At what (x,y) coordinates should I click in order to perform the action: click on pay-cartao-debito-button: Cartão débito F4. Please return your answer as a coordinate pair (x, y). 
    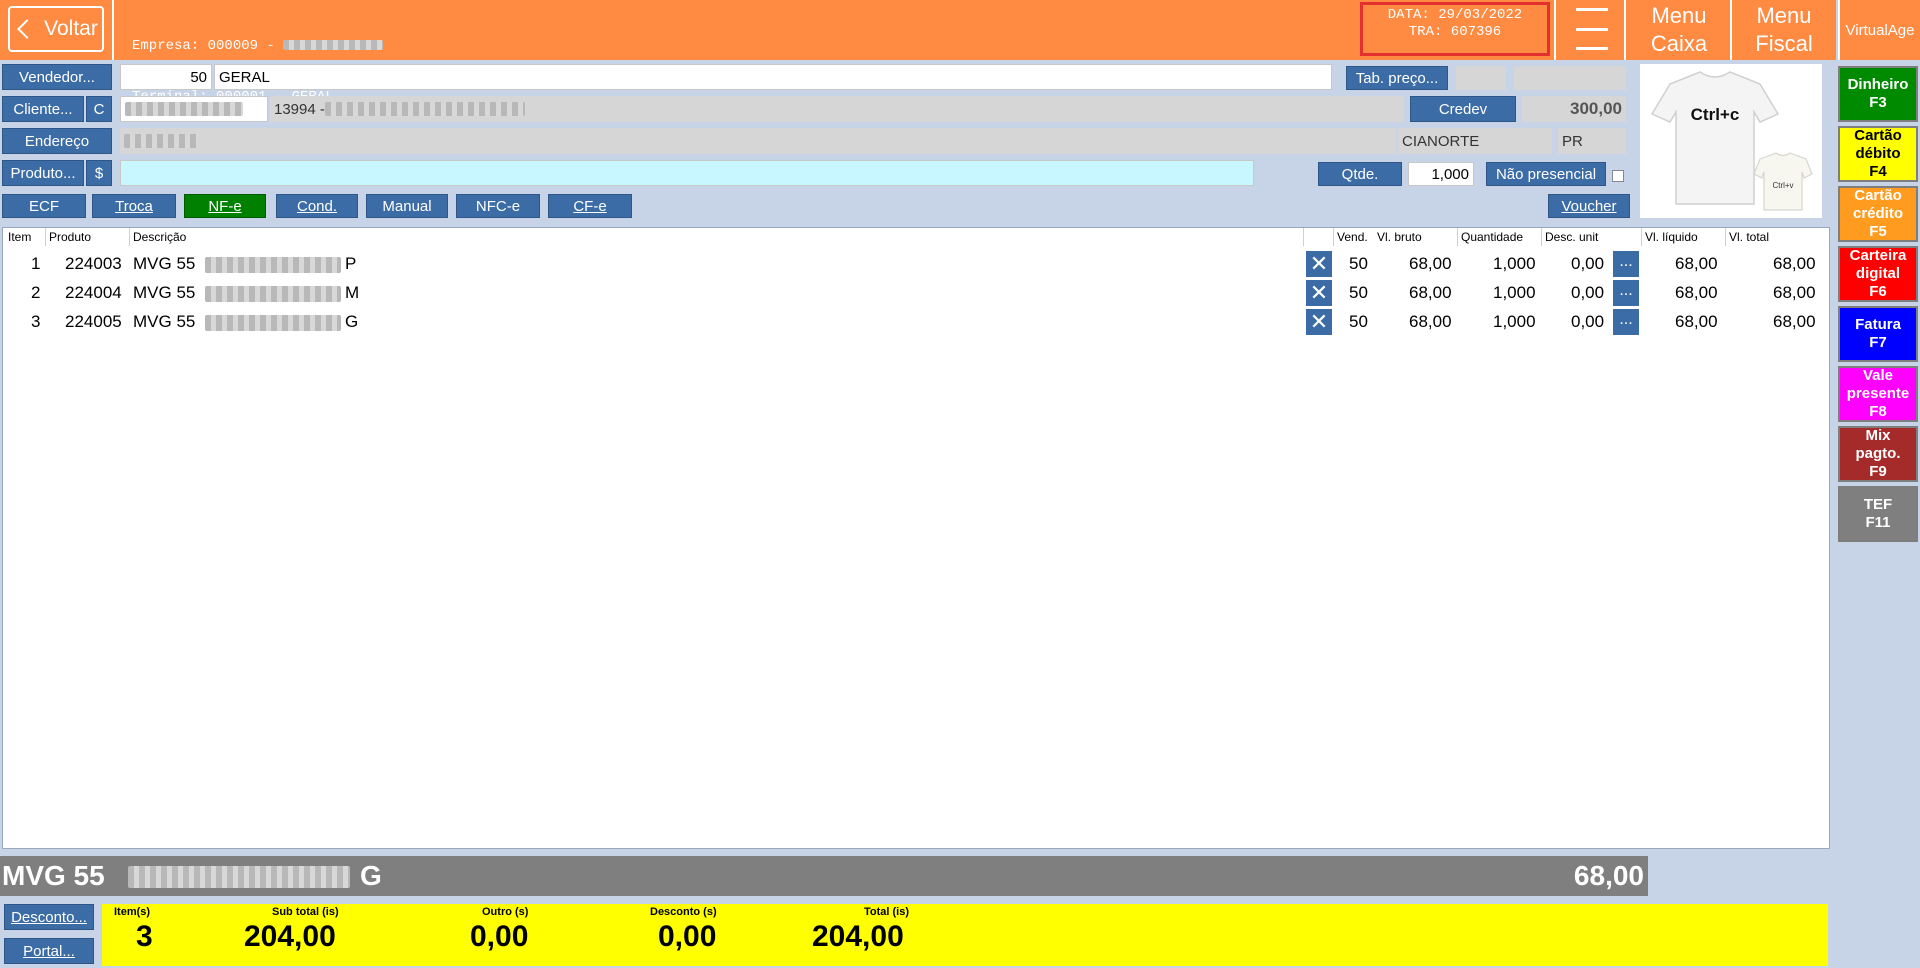
    Looking at the image, I should click on (1878, 154).